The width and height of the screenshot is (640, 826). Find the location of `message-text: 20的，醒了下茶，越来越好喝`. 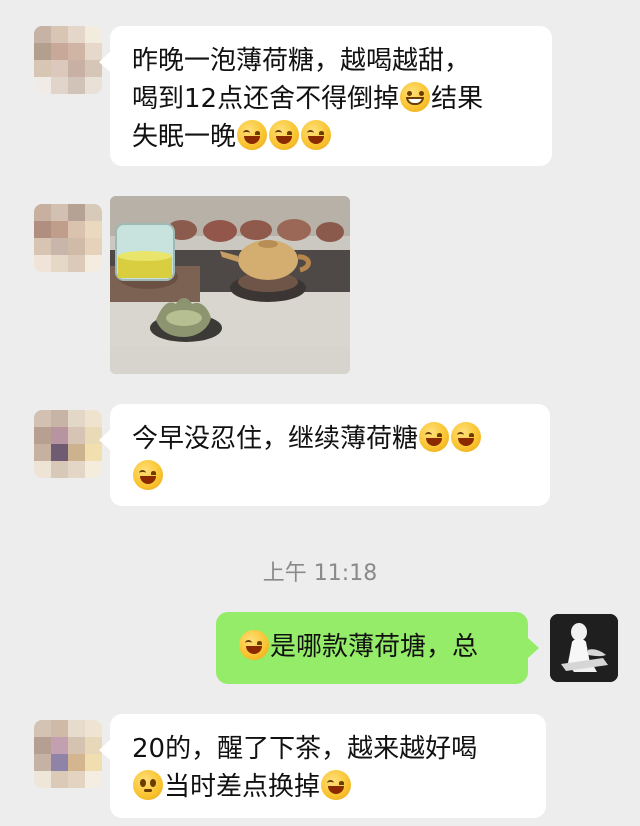

message-text: 20的，醒了下茶，越来越好喝 is located at coordinates (305, 749).